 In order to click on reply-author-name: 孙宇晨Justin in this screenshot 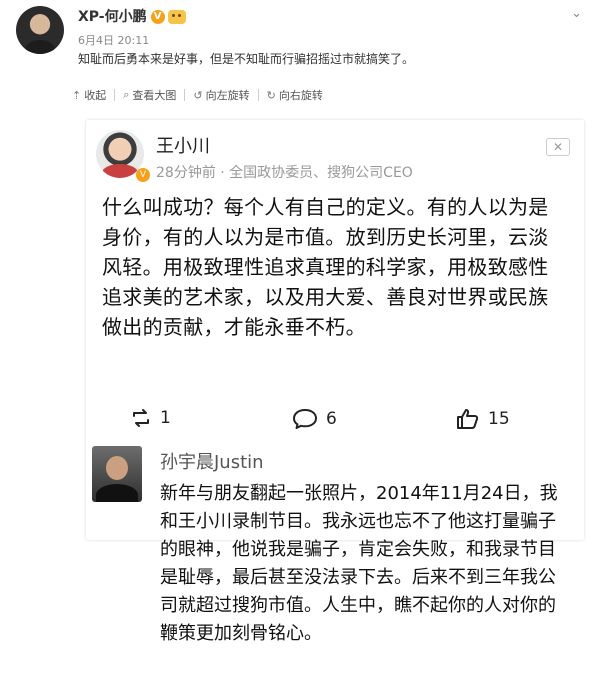, I will do `click(212, 462)`.